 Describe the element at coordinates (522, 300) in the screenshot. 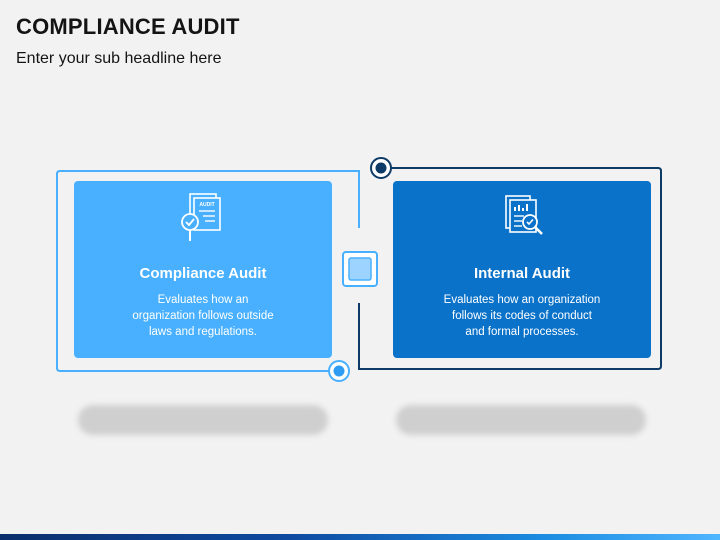

I see `description-line: Evaluates how an organization` at that location.